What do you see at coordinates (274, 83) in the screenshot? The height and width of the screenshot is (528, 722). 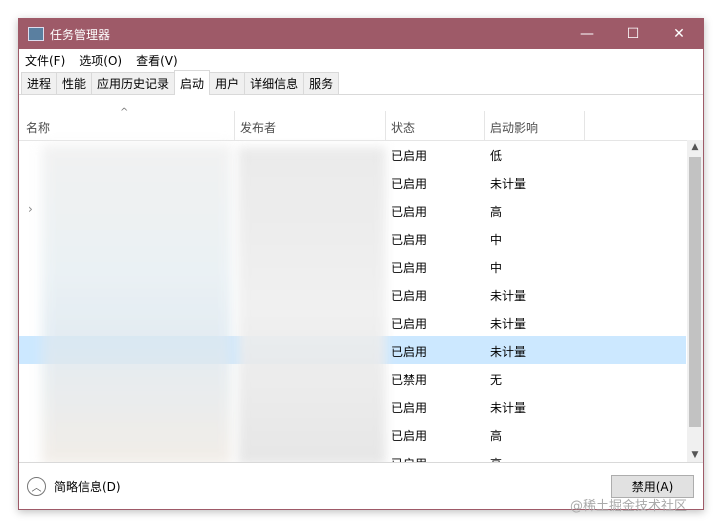 I see `tab-details: 详细信息` at bounding box center [274, 83].